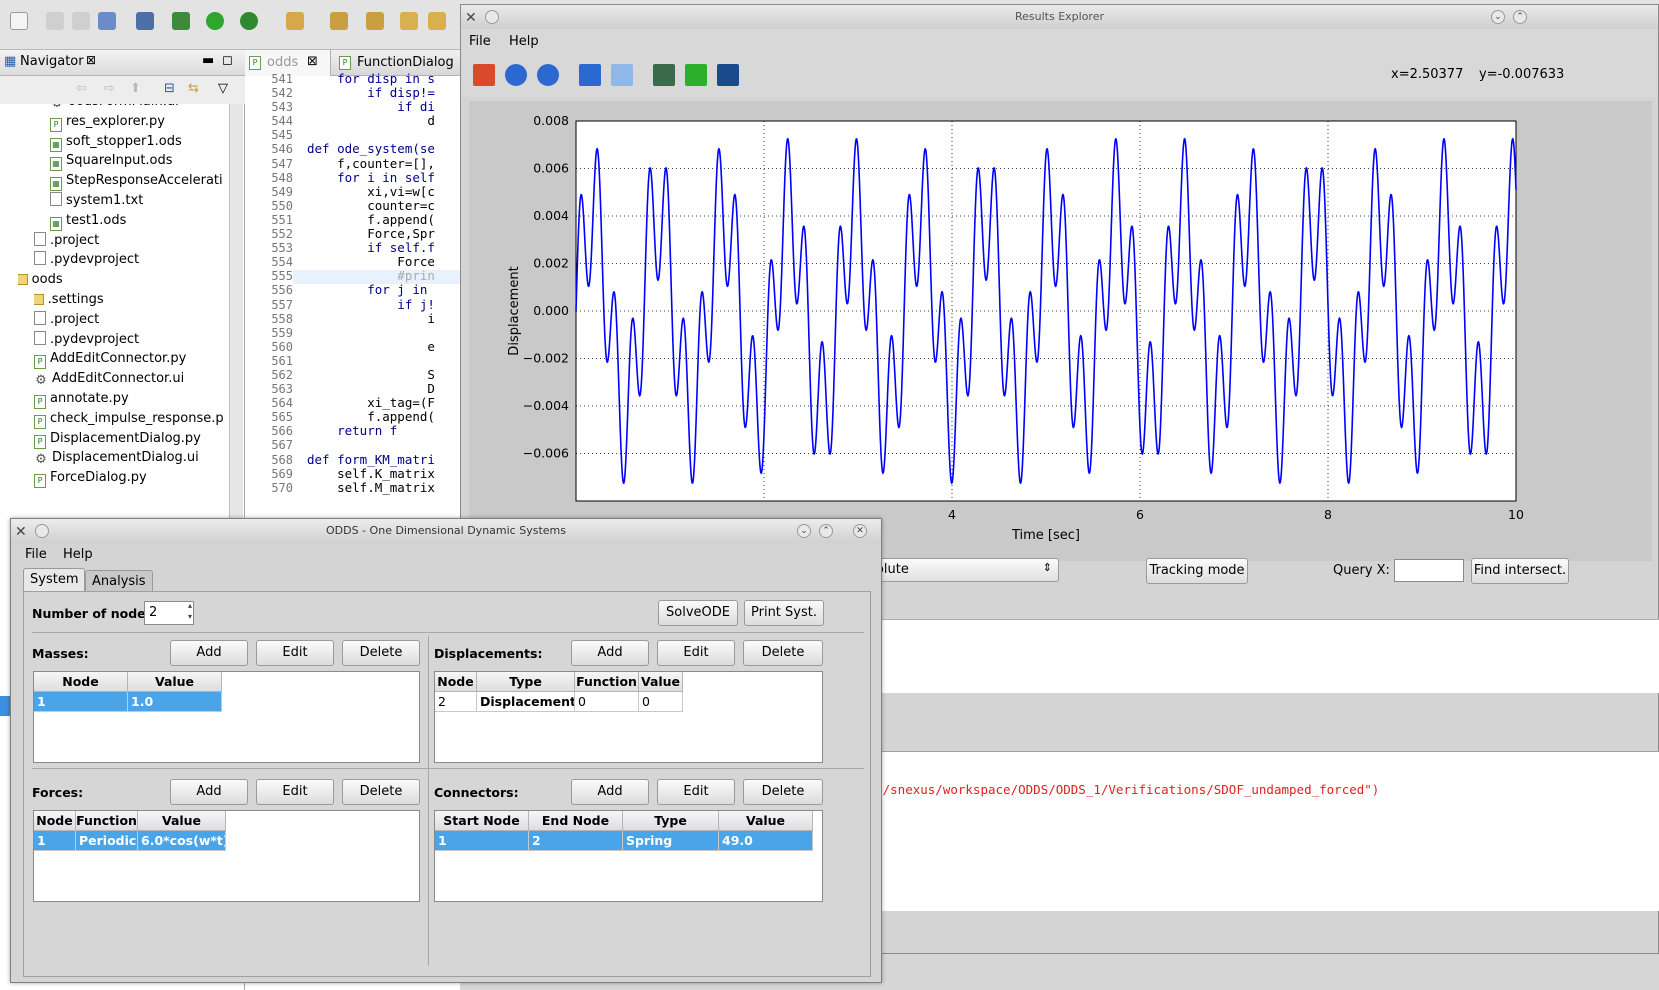 This screenshot has height=990, width=1659. What do you see at coordinates (783, 653) in the screenshot?
I see `delete-displacement-button: Delete` at bounding box center [783, 653].